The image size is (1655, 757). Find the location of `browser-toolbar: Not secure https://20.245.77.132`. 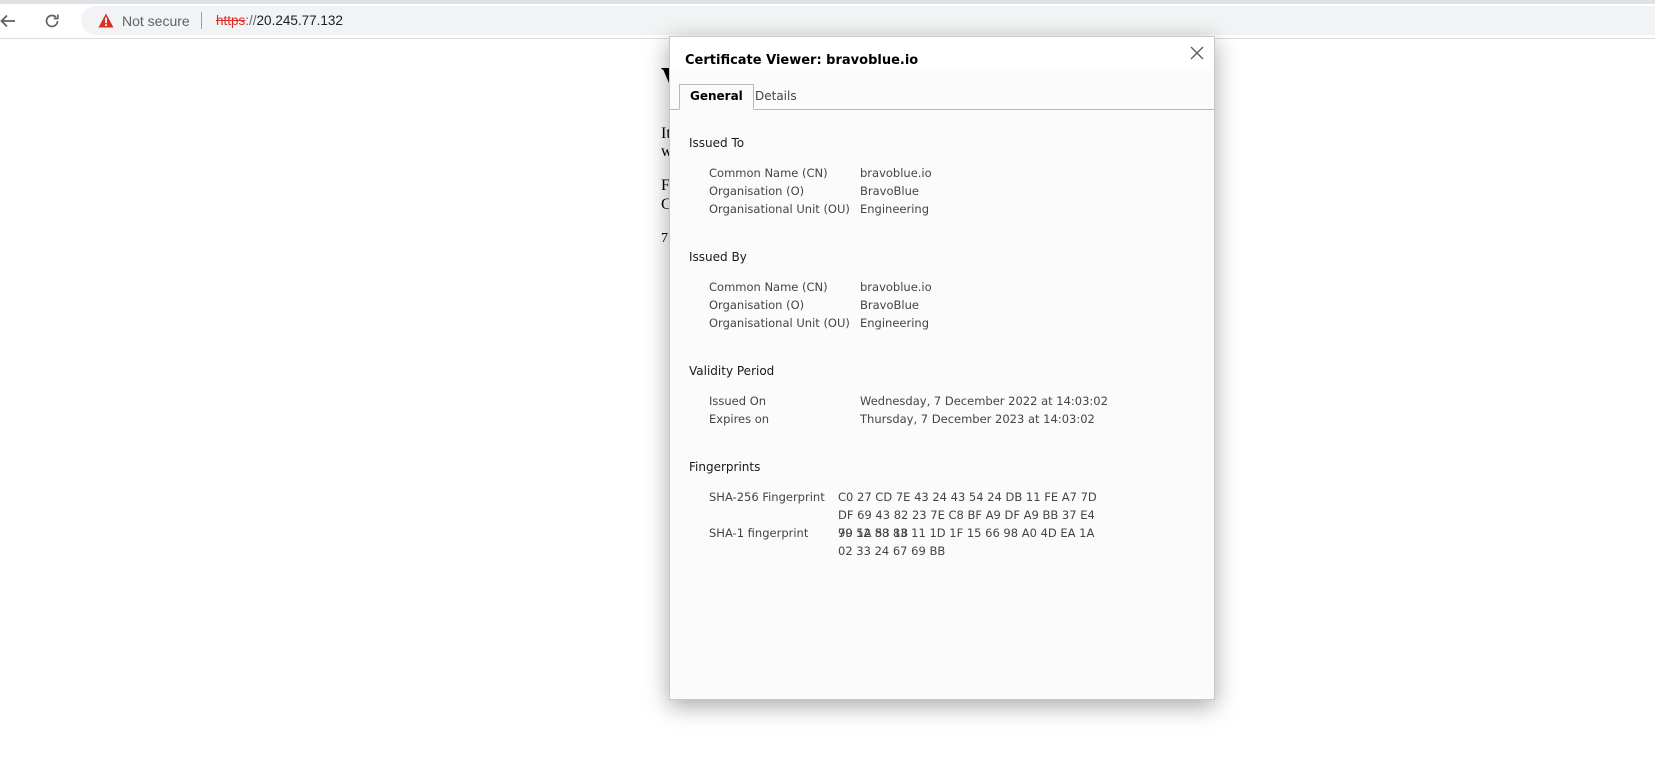

browser-toolbar: Not secure https://20.245.77.132 is located at coordinates (827, 21).